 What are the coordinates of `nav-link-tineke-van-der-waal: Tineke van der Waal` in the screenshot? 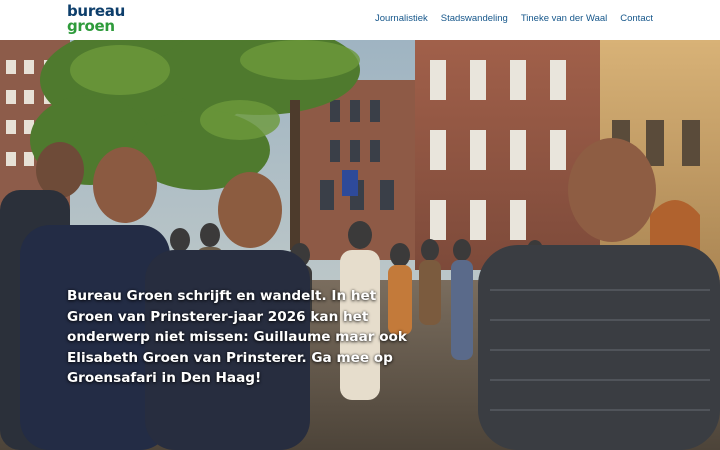 It's located at (564, 18).